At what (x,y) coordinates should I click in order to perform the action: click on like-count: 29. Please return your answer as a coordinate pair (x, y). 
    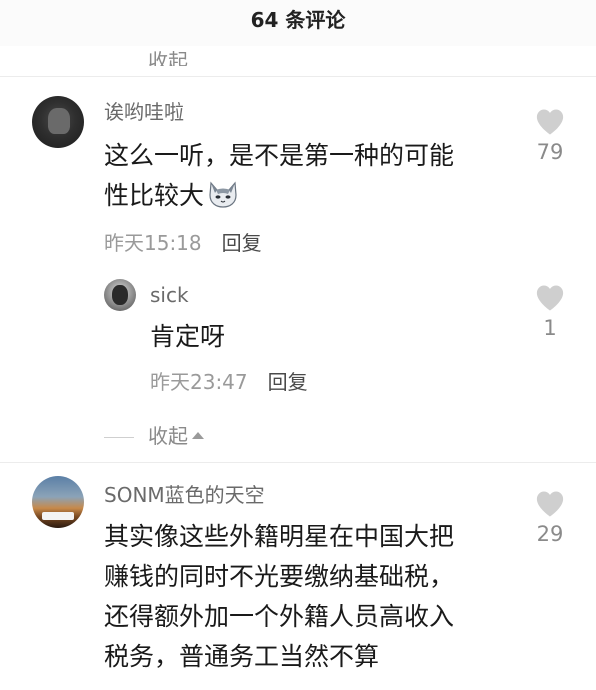
    Looking at the image, I should click on (550, 534).